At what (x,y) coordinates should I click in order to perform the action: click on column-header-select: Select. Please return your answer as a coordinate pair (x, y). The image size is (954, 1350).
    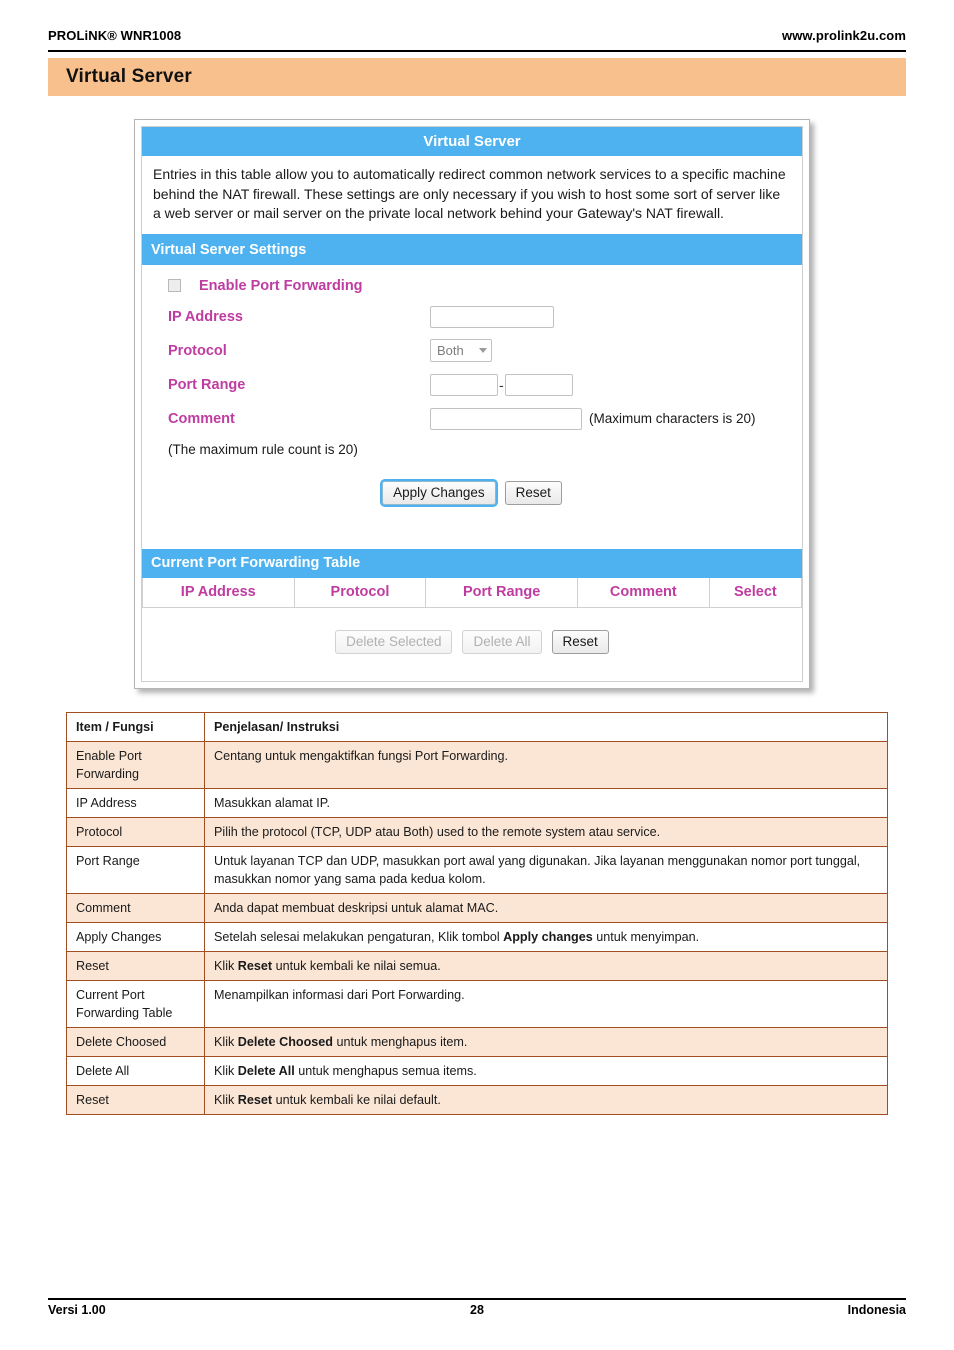
    Looking at the image, I should click on (755, 592).